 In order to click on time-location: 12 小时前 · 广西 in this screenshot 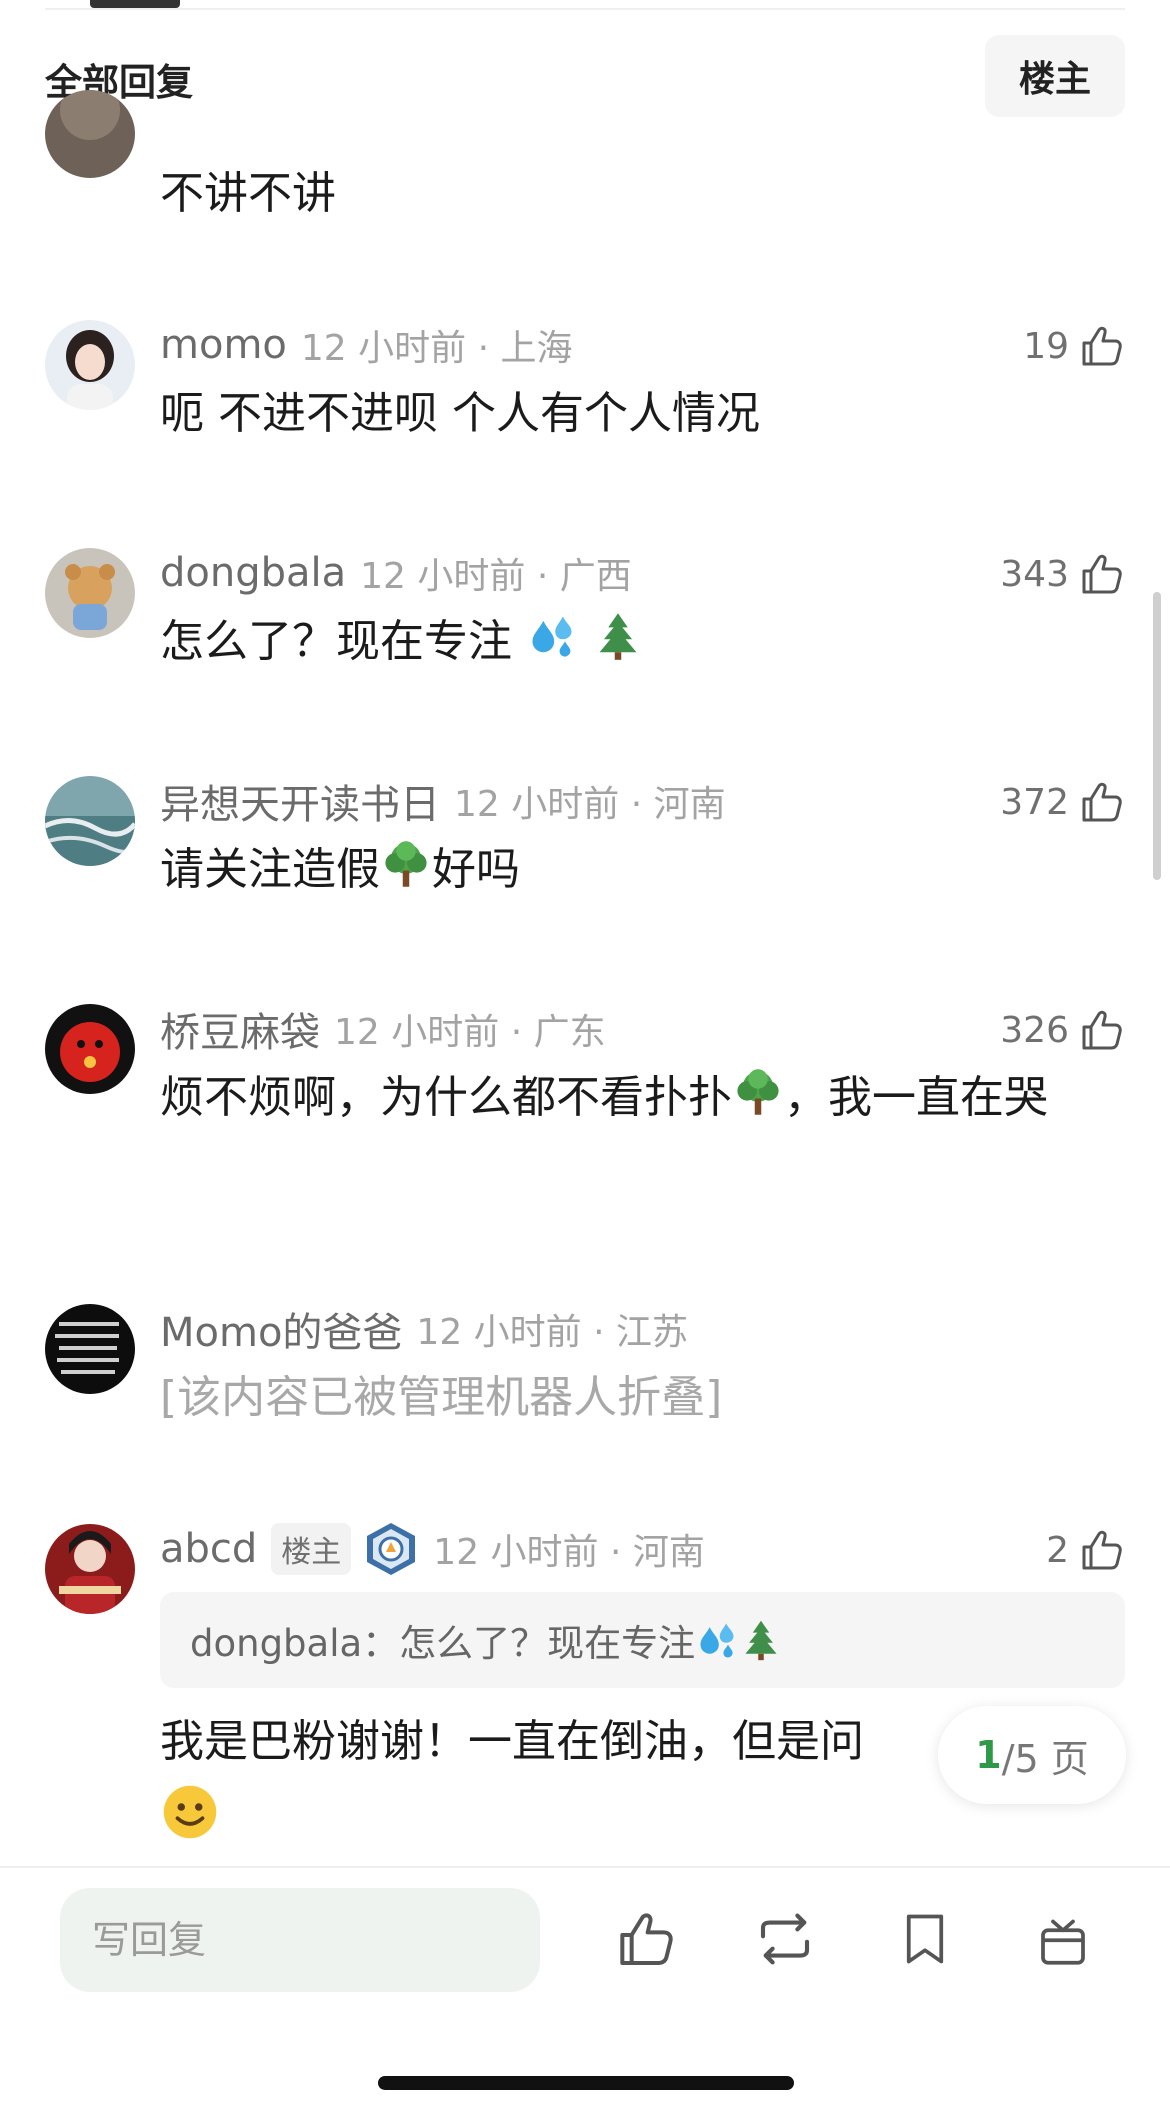, I will do `click(496, 576)`.